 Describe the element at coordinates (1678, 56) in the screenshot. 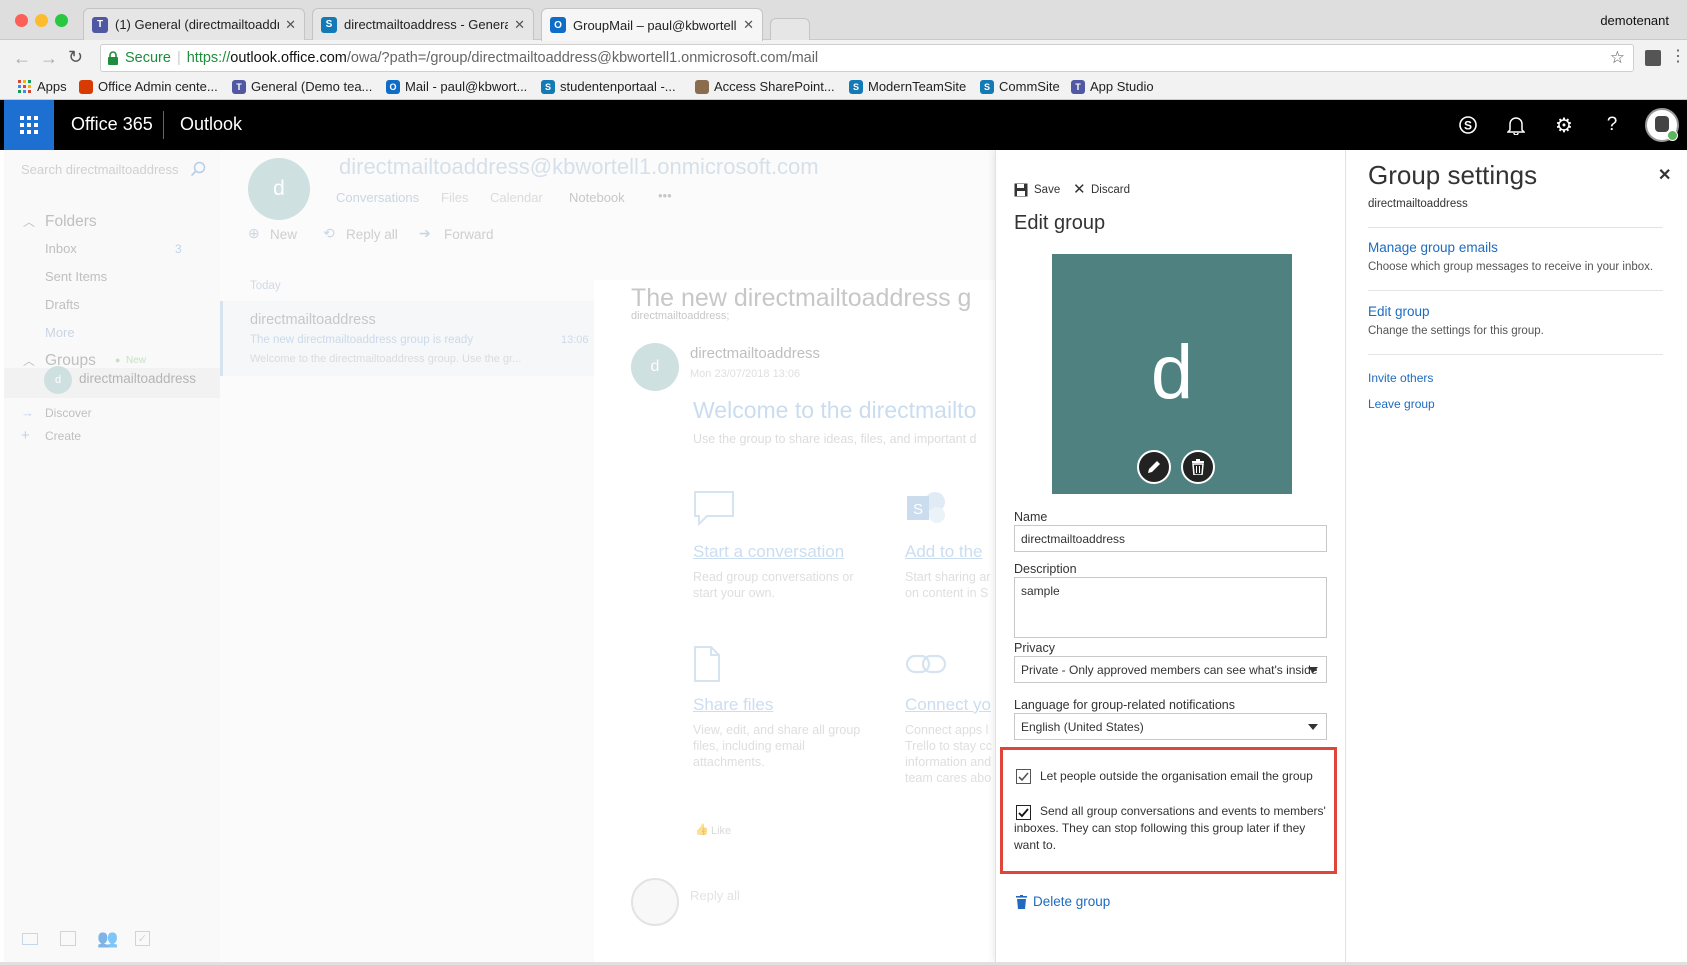

I see `menu-icon: ⋮` at that location.